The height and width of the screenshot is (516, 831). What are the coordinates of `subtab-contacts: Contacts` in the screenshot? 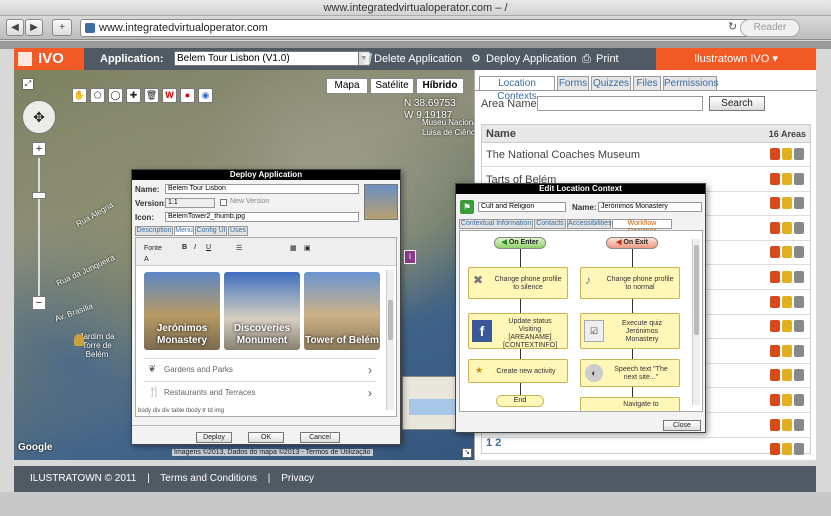 It's located at (550, 224).